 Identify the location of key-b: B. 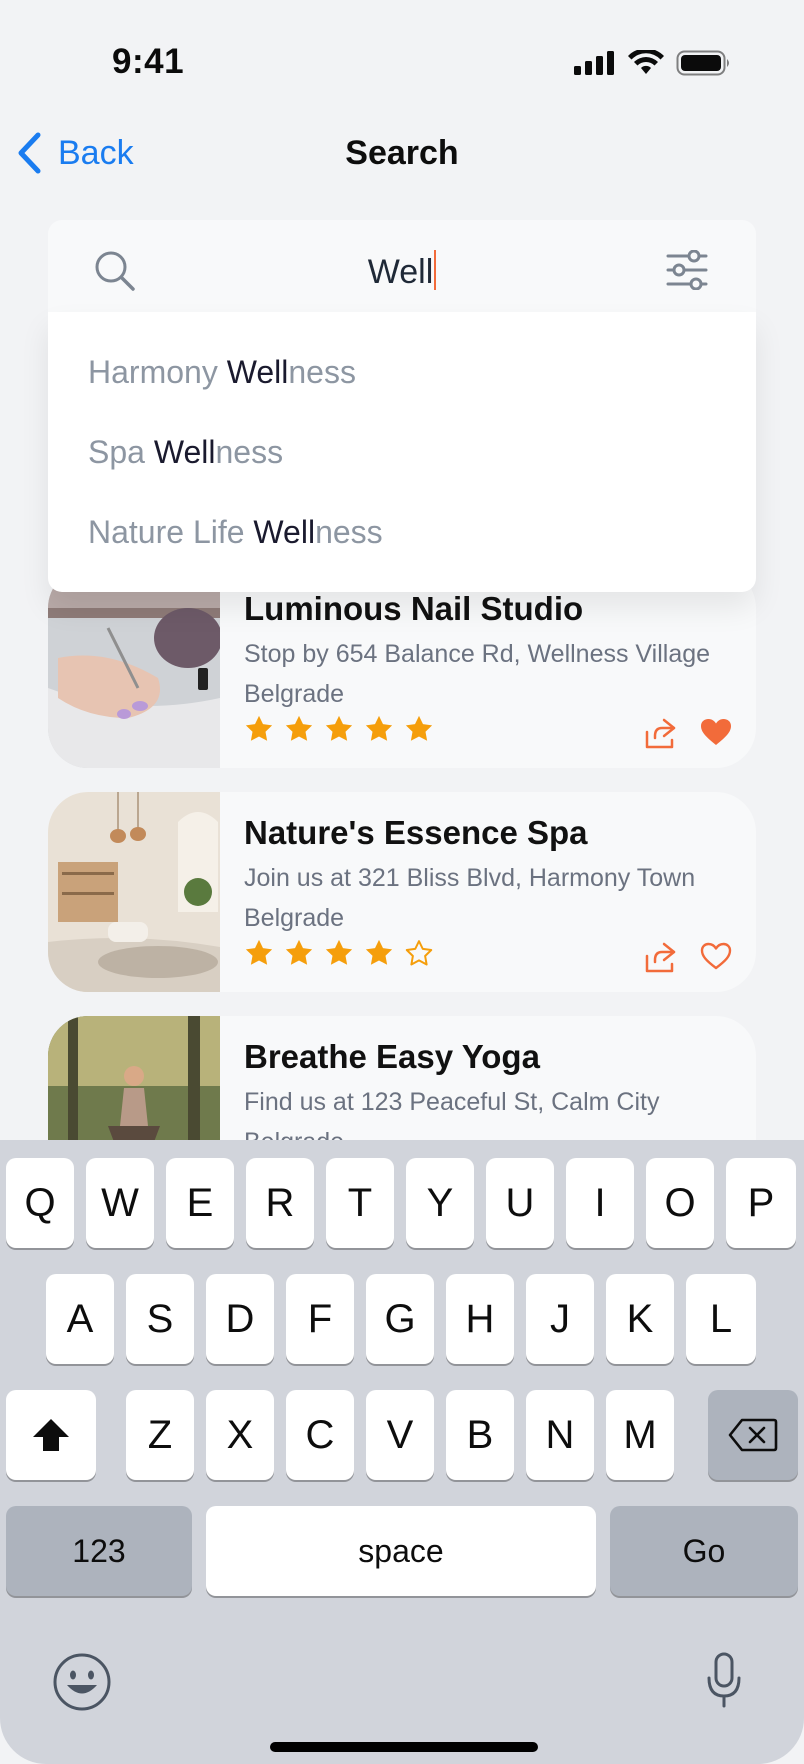
(480, 1435).